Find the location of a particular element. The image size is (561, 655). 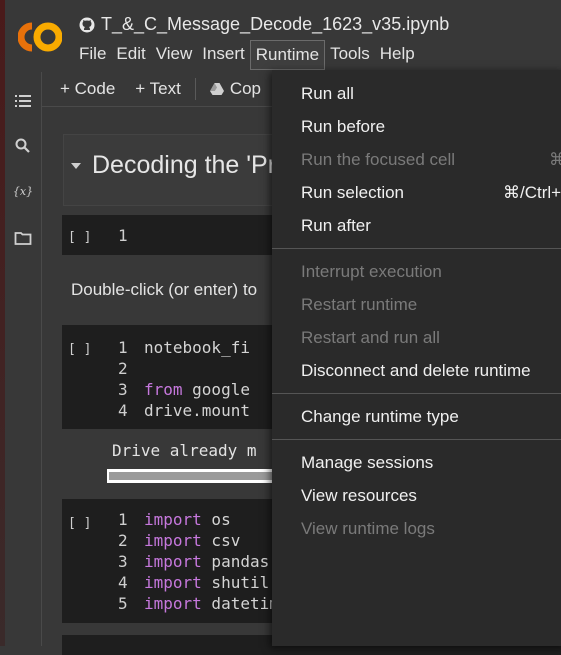

notebook-title-row: T_&_C_Message_Decode_1623_v35.ipynb is located at coordinates (264, 24).